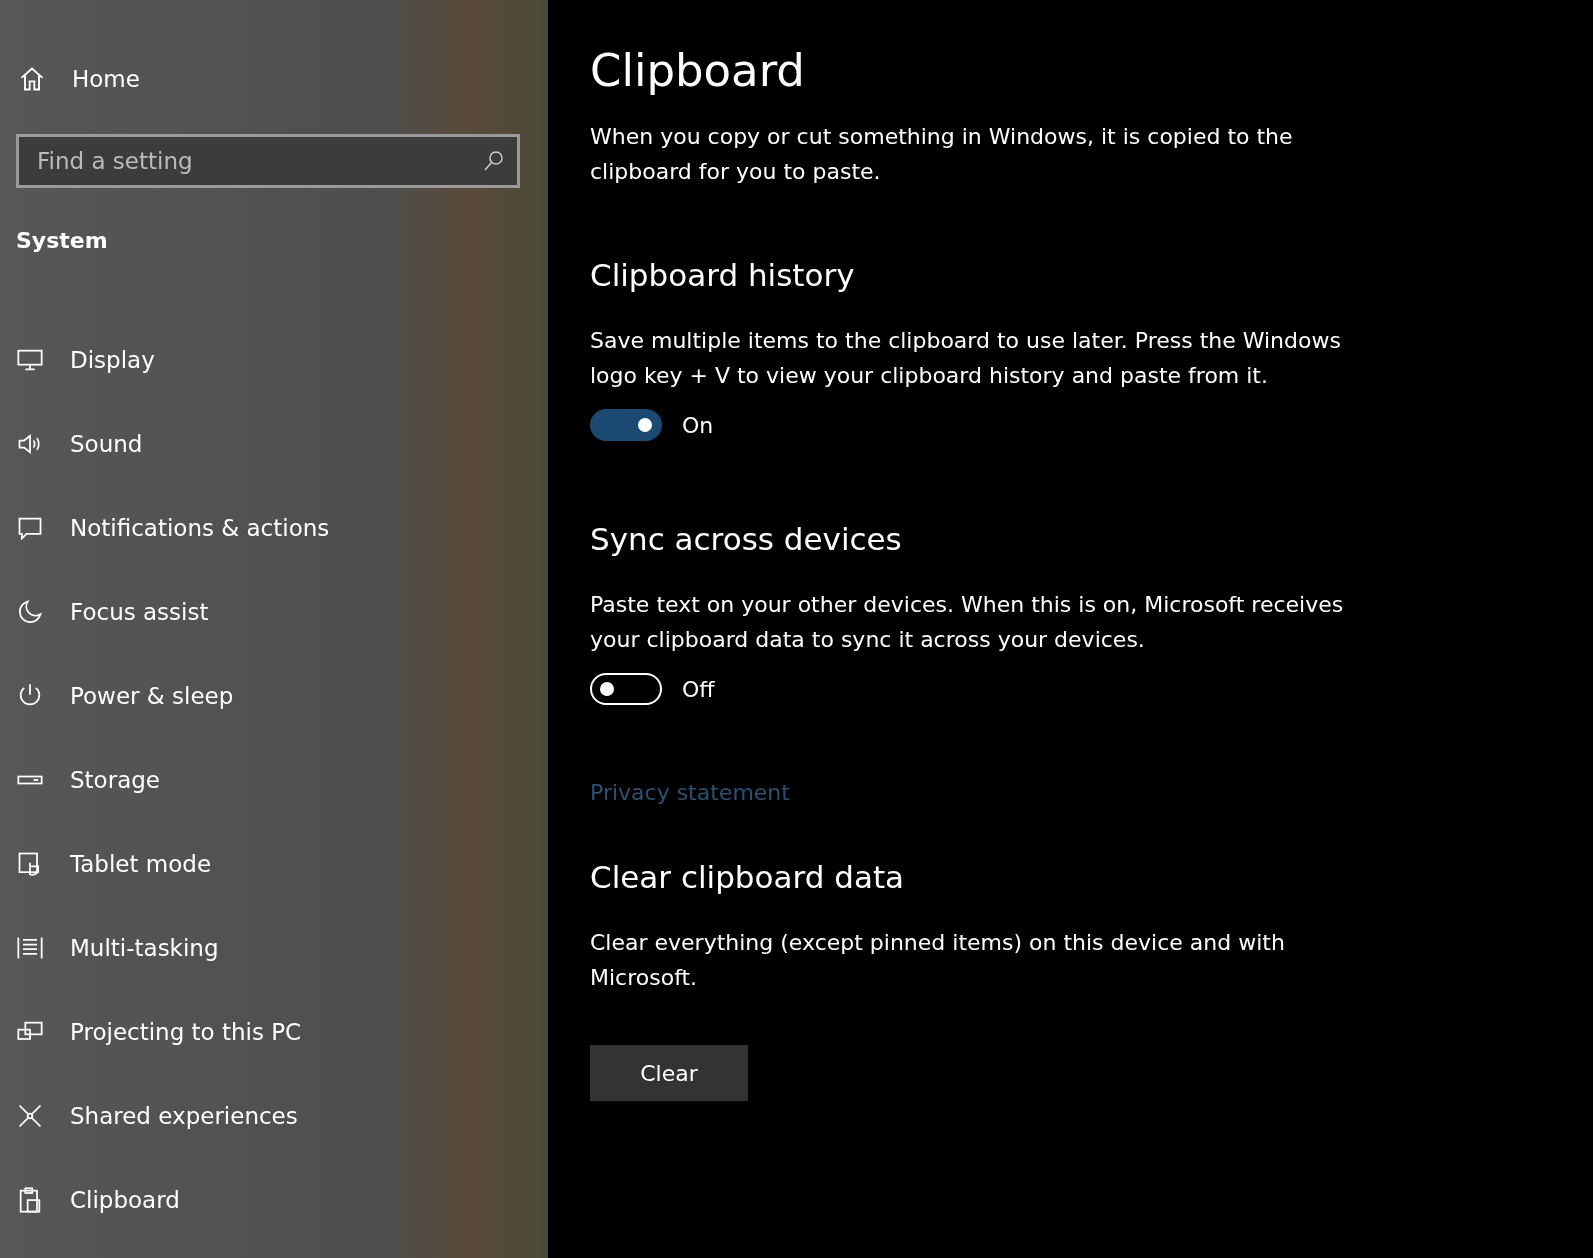  What do you see at coordinates (282, 528) in the screenshot?
I see `sidebar-item: Notifications & actions` at bounding box center [282, 528].